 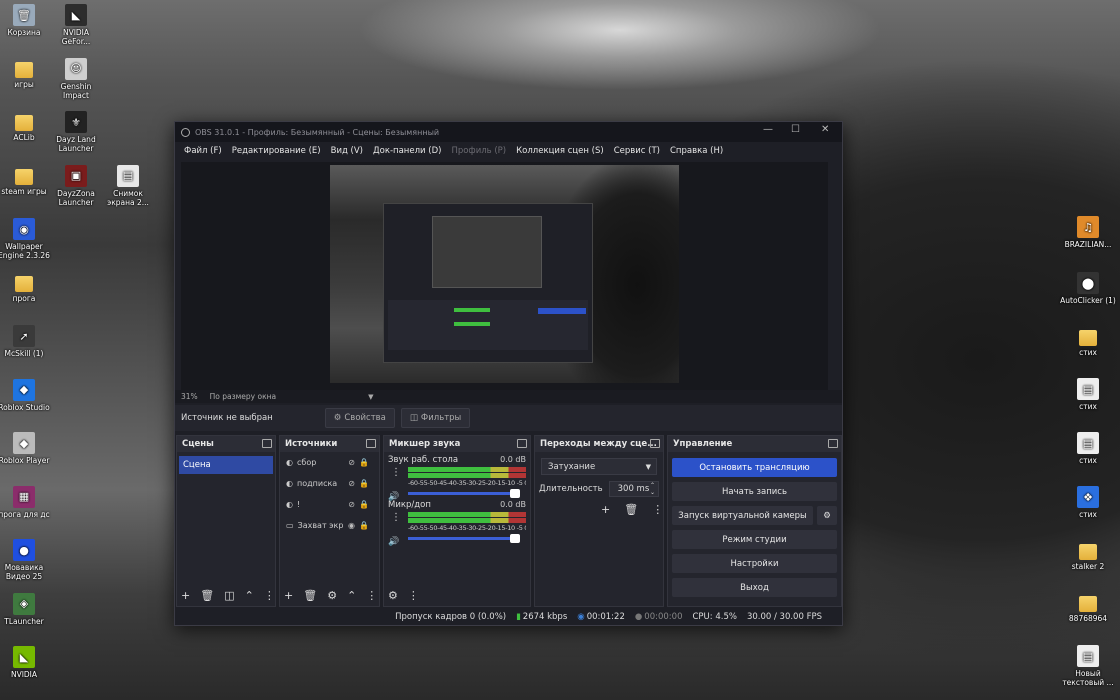 What do you see at coordinates (560, 151) in the screenshot?
I see `menu-item: Коллекция сцен (S)` at bounding box center [560, 151].